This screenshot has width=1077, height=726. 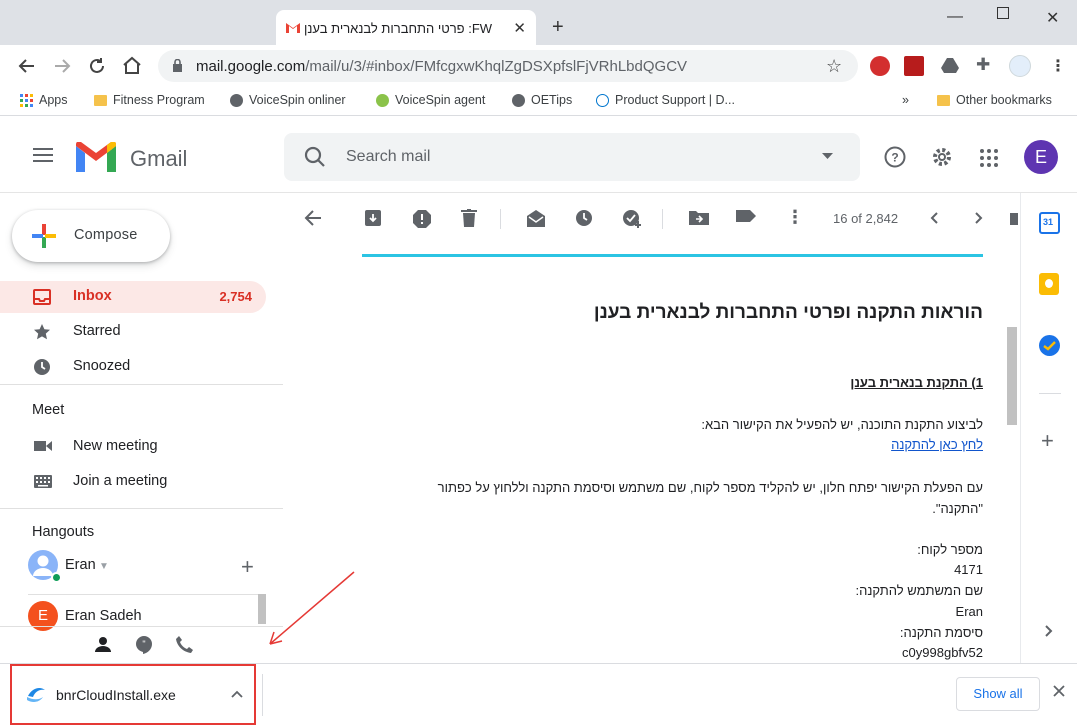 What do you see at coordinates (1014, 219) in the screenshot?
I see `input-tools-icon` at bounding box center [1014, 219].